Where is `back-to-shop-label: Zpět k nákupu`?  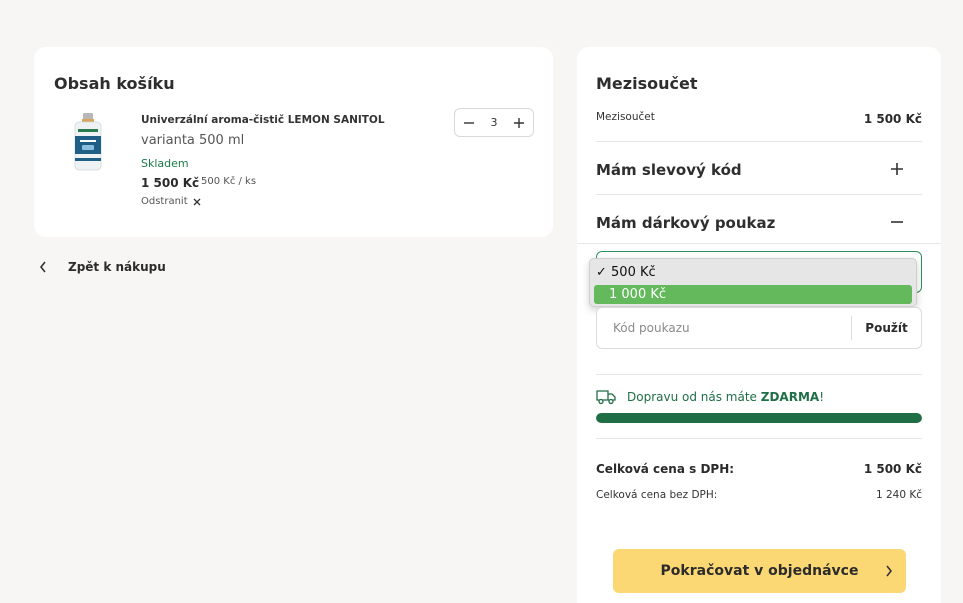
back-to-shop-label: Zpět k nákupu is located at coordinates (117, 267).